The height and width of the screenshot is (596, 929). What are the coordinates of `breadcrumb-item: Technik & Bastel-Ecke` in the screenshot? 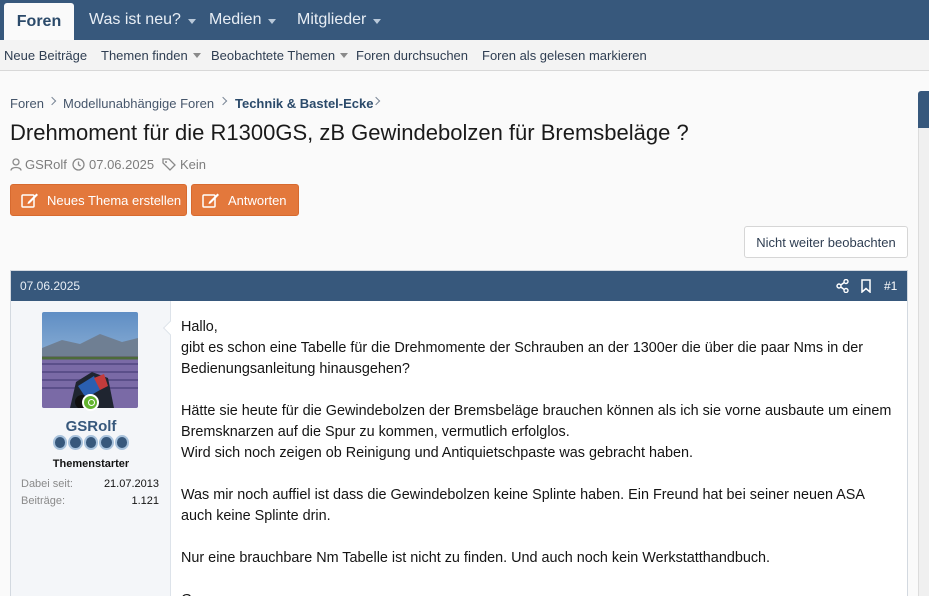 It's located at (304, 103).